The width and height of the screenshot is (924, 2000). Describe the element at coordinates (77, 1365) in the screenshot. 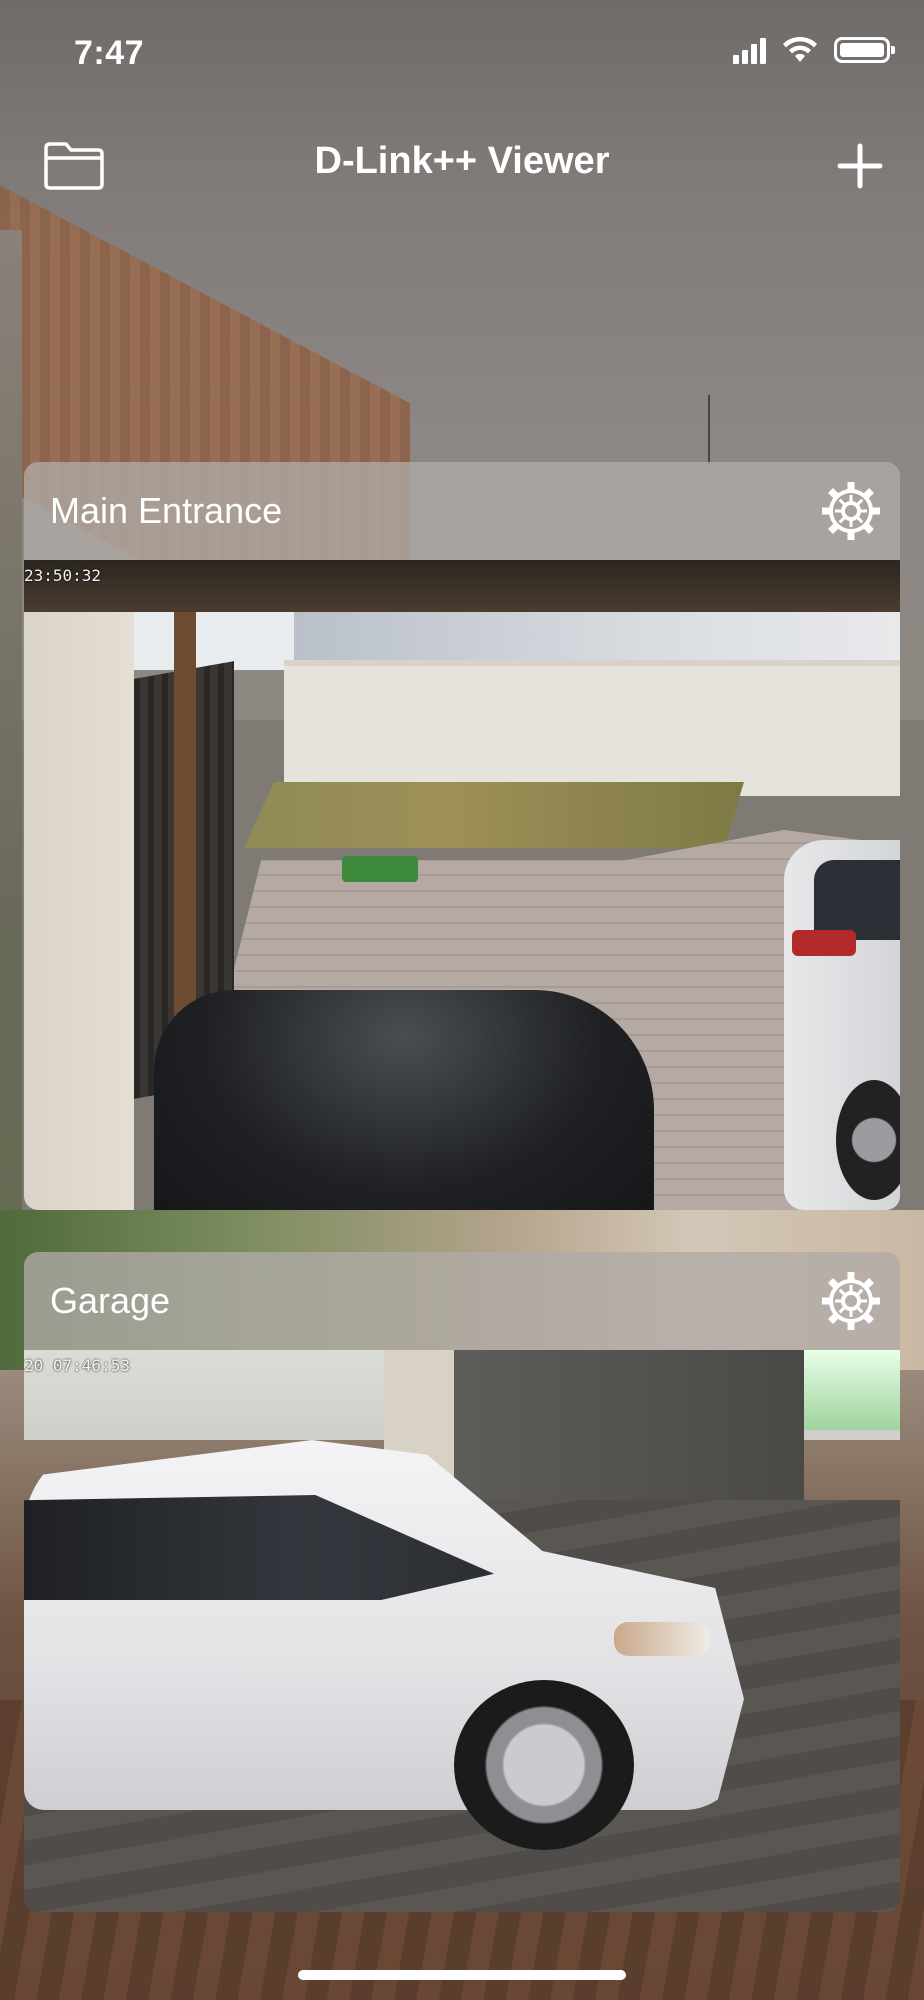

I see `feed-timestamp: 20 07:46:53` at that location.